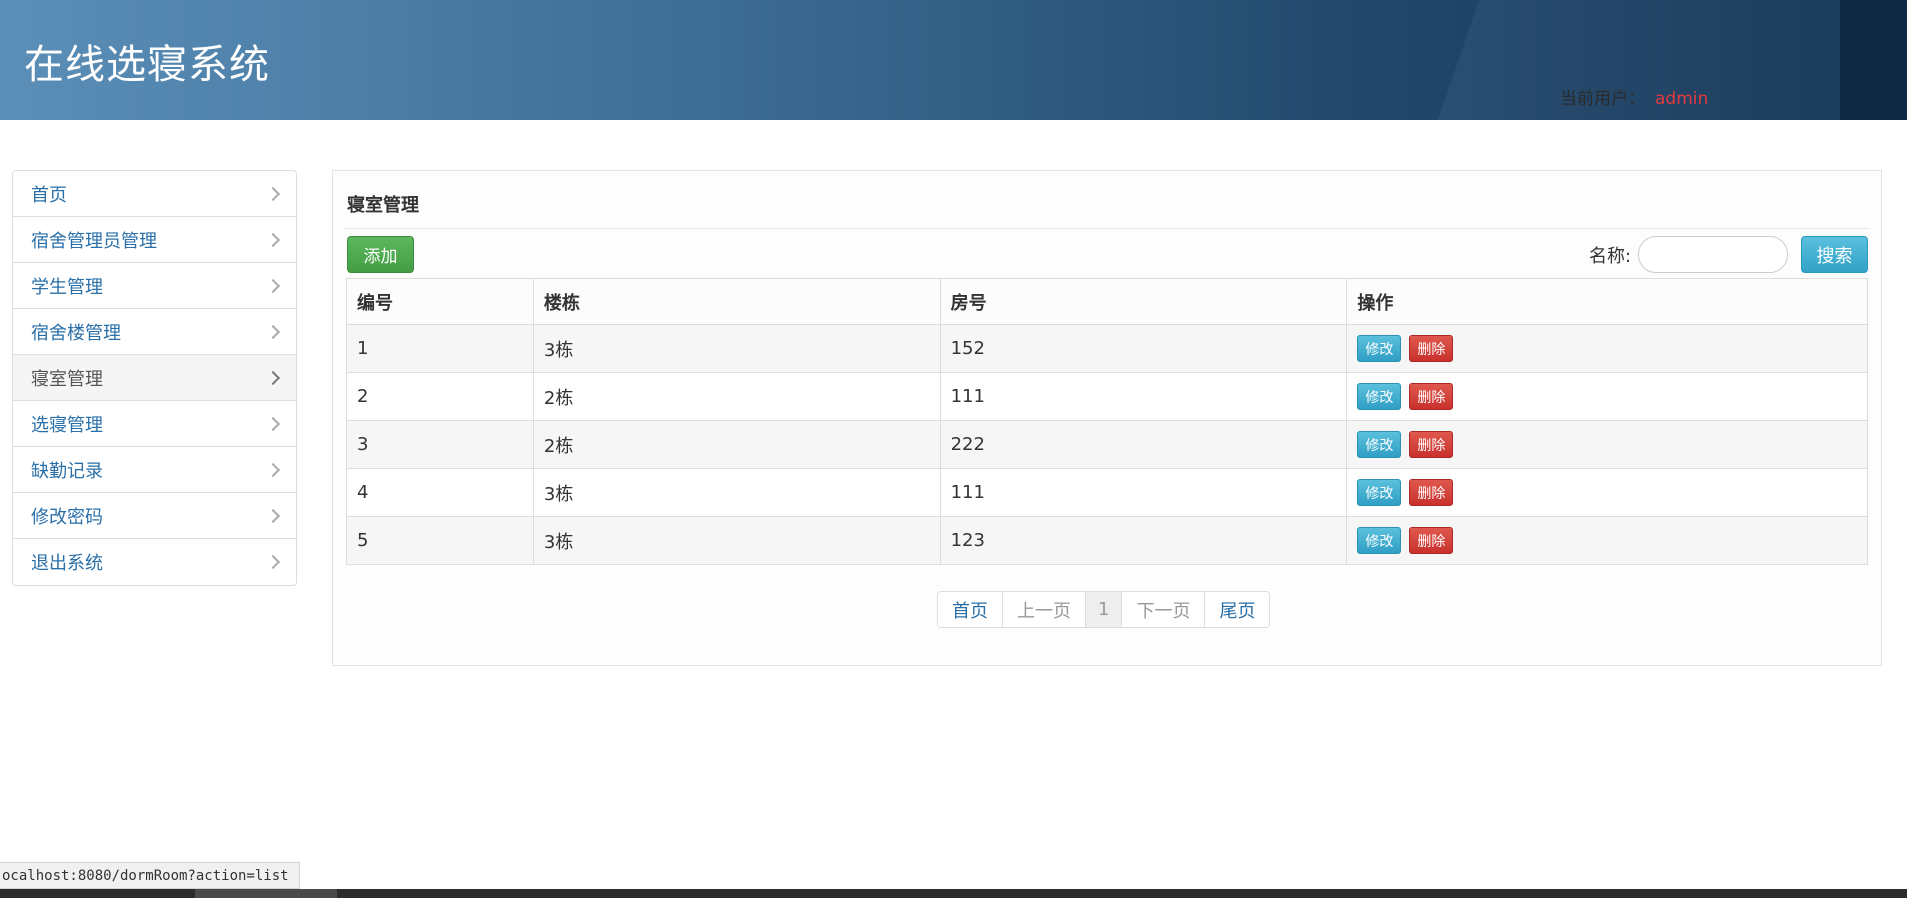 This screenshot has width=1907, height=898. Describe the element at coordinates (154, 562) in the screenshot. I see `sidebar-item-logout: 退出系统` at that location.